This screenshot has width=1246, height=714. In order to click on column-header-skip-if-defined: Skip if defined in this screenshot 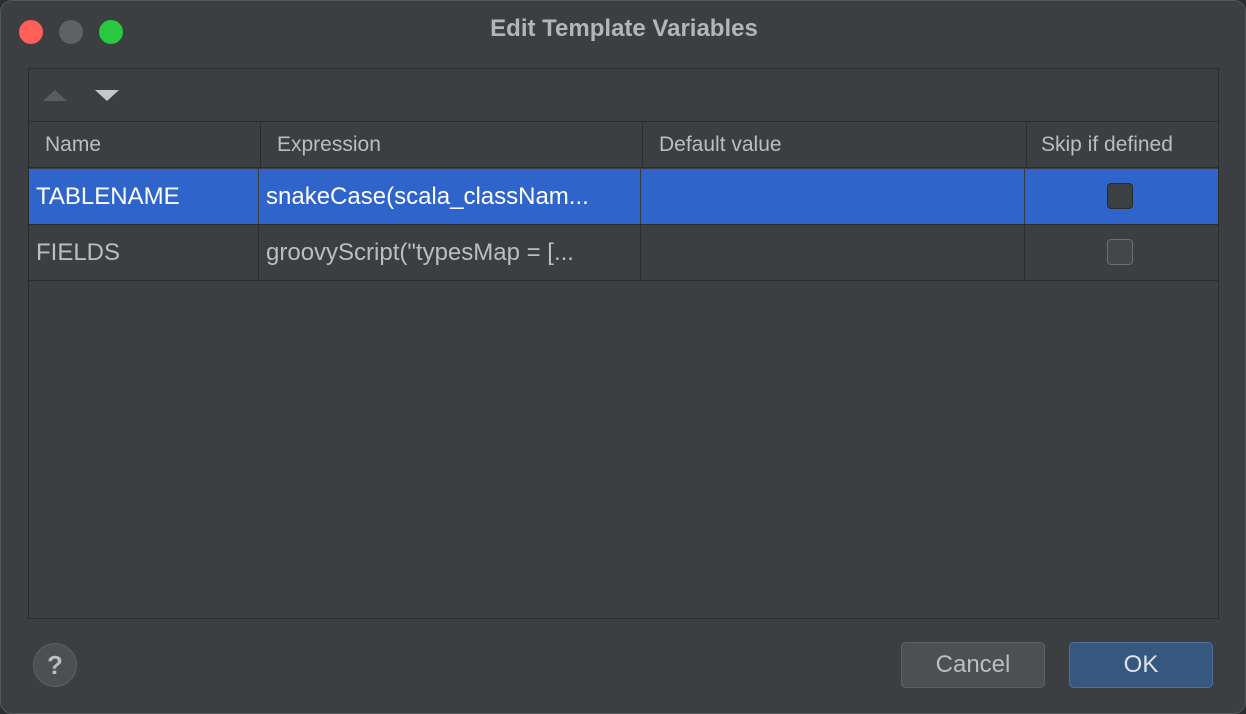, I will do `click(1122, 144)`.